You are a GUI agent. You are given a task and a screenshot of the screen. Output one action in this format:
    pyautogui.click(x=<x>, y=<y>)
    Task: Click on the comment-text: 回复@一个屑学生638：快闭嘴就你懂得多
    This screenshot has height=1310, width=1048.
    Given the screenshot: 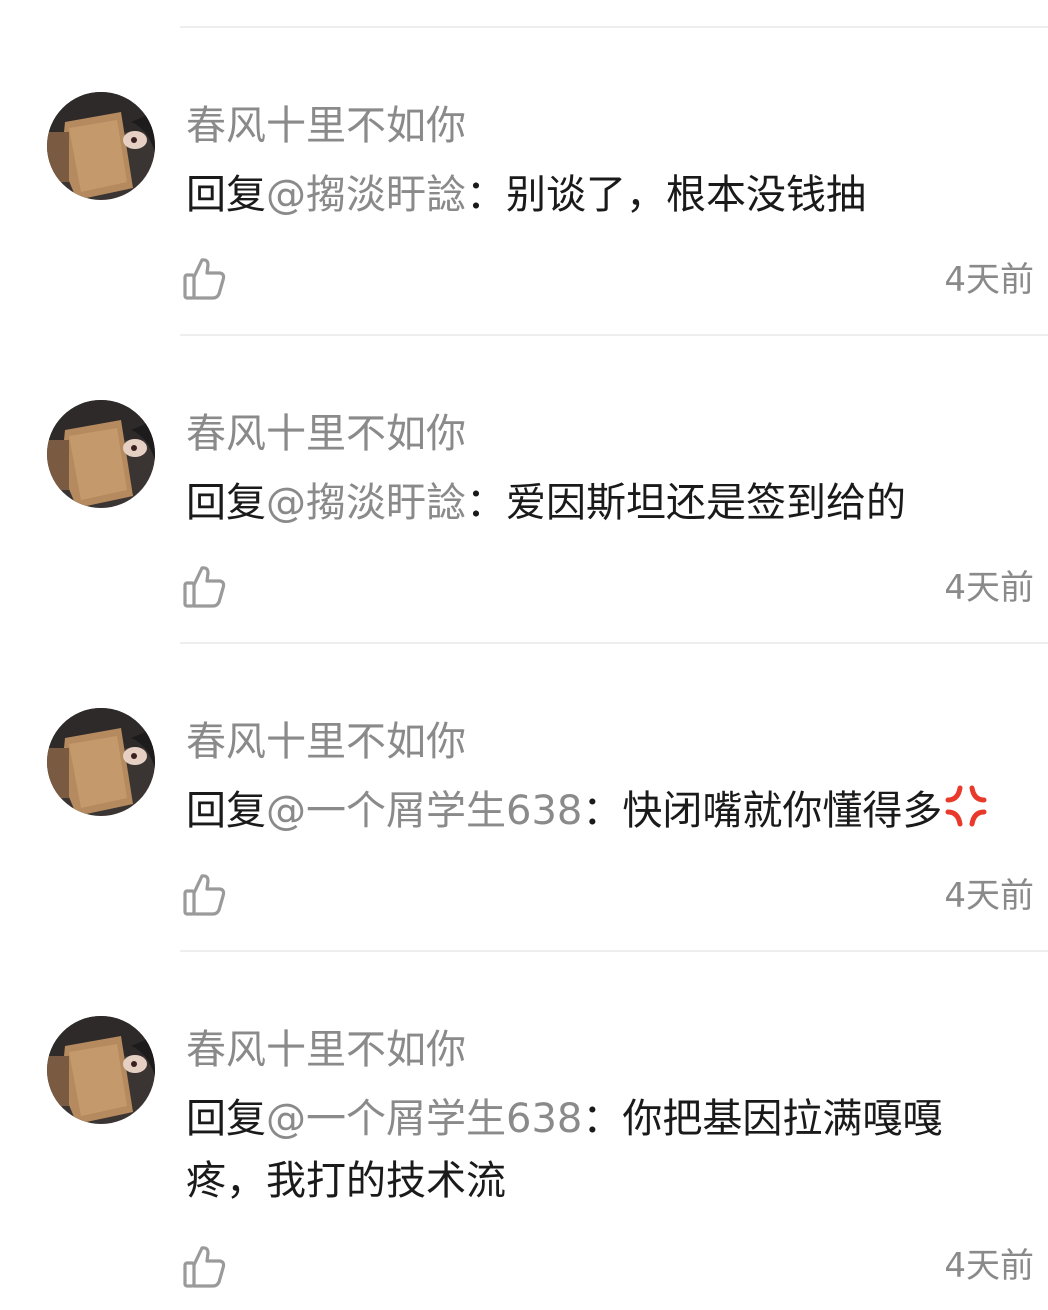 What is the action you would take?
    pyautogui.click(x=611, y=811)
    